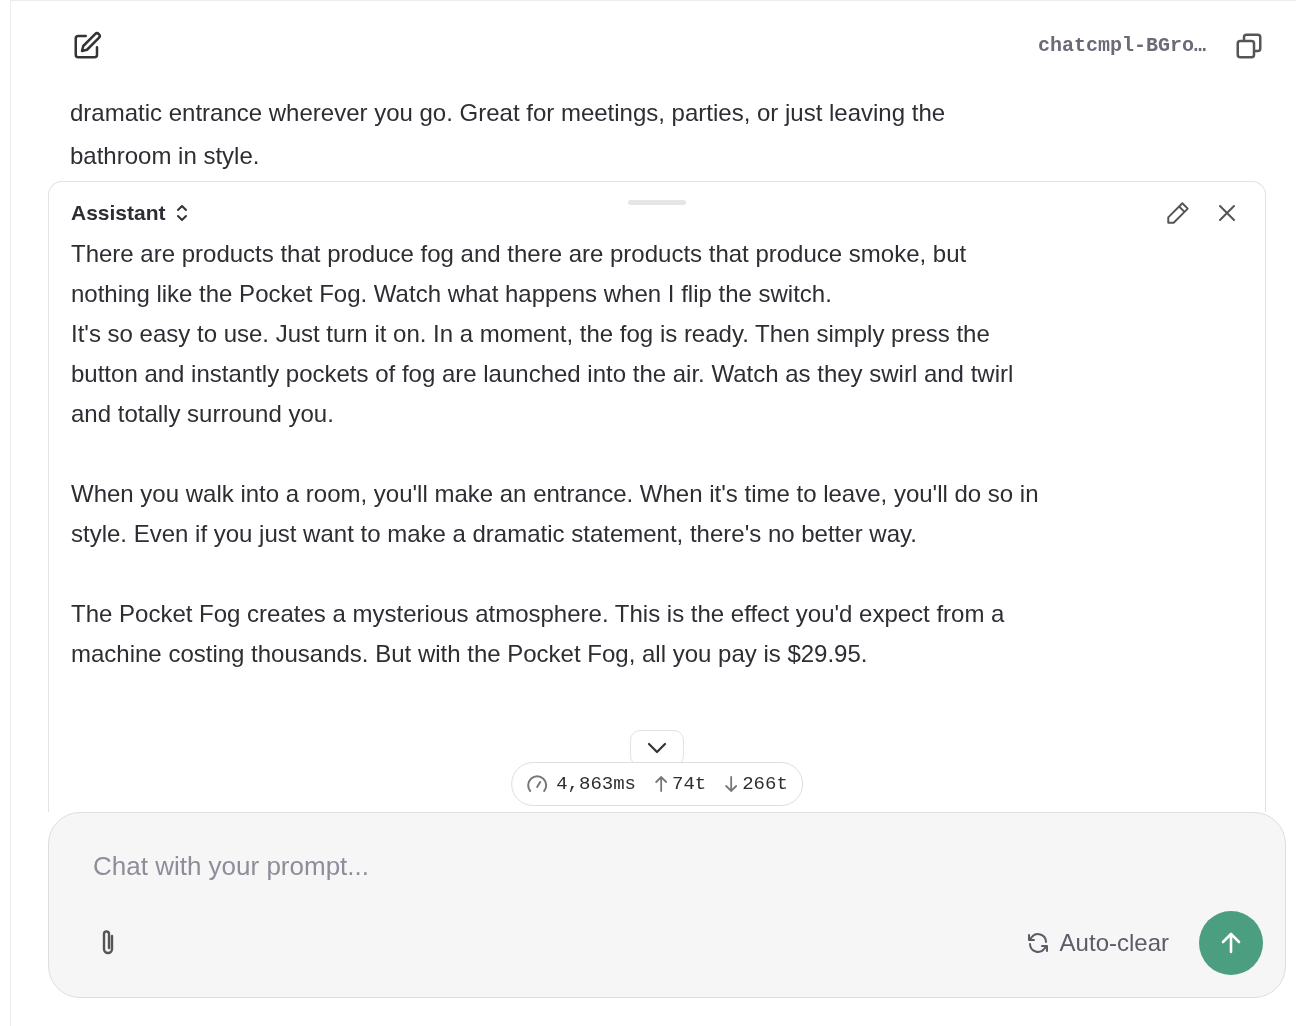 The width and height of the screenshot is (1296, 1026). I want to click on message-text: dramatic entrance wherever you go. Great for meetings, parties, or just leaving the, so click(508, 113).